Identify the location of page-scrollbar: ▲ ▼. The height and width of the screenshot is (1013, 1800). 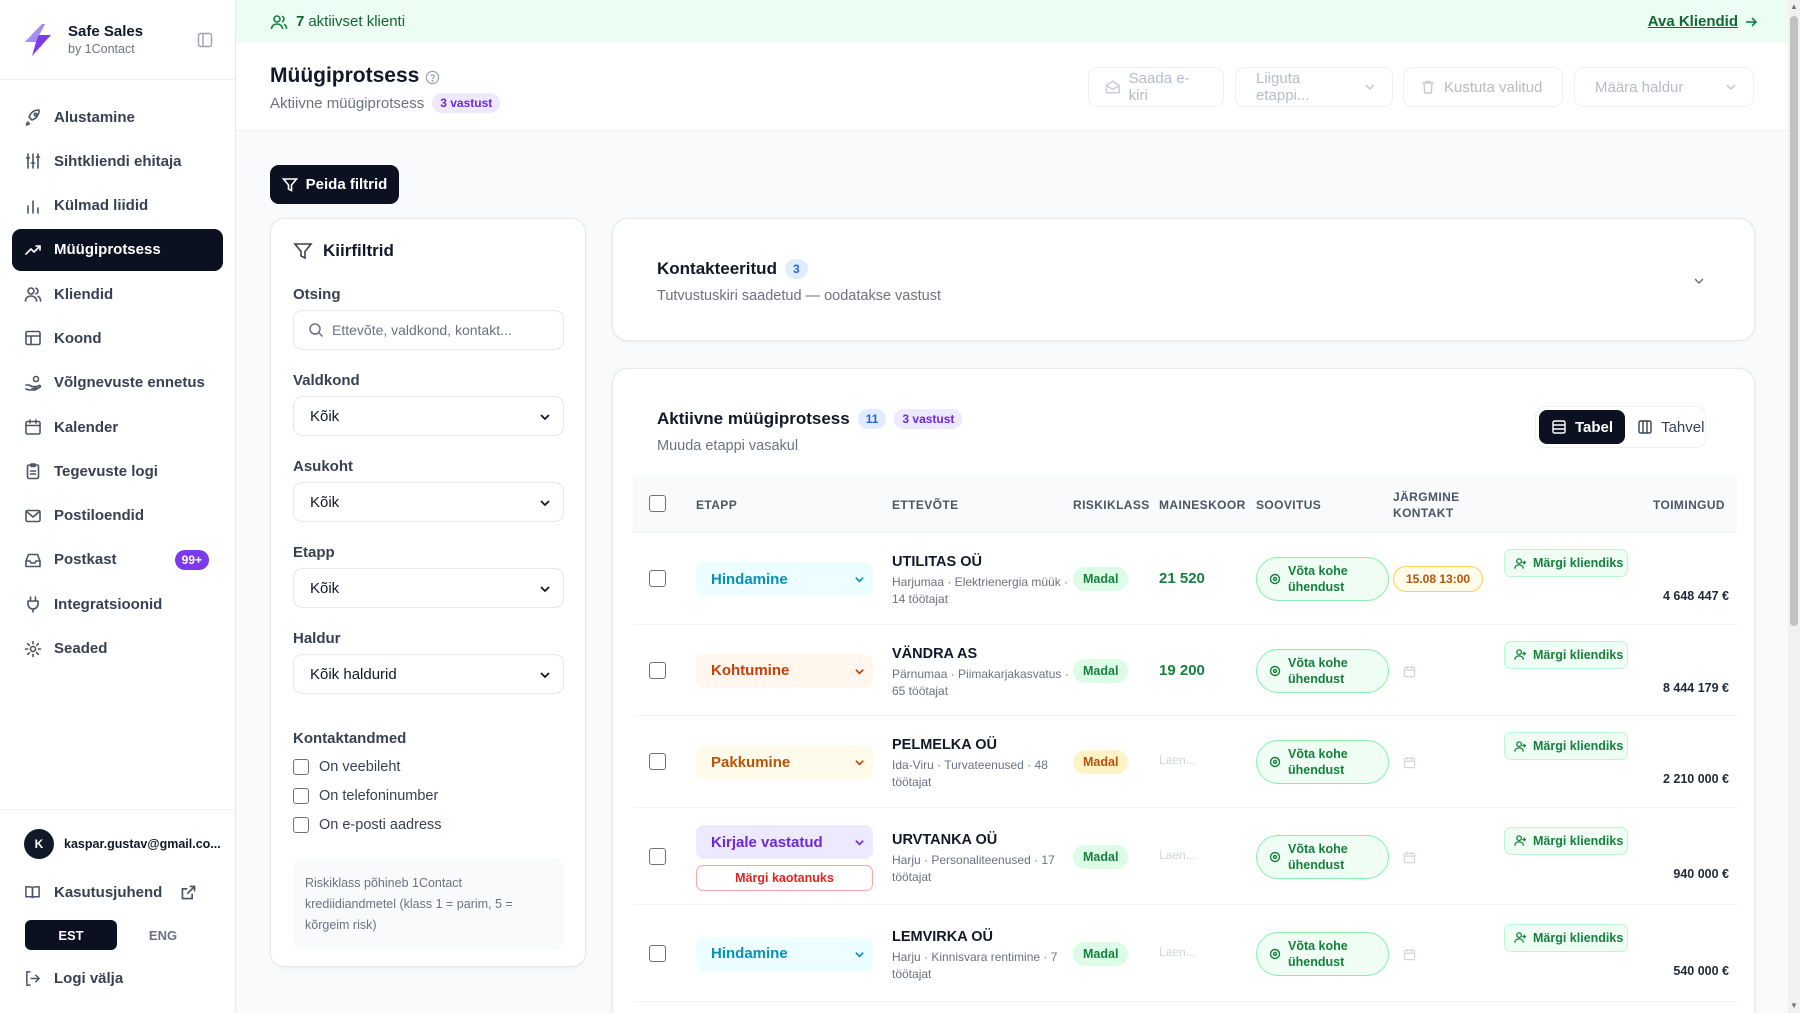
(1794, 506).